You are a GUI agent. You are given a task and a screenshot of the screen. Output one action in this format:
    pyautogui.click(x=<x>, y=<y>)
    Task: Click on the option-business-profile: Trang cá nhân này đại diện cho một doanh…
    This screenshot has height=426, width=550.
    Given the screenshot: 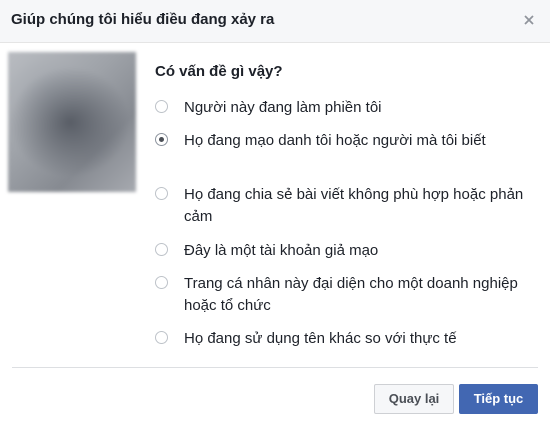 What is the action you would take?
    pyautogui.click(x=347, y=295)
    